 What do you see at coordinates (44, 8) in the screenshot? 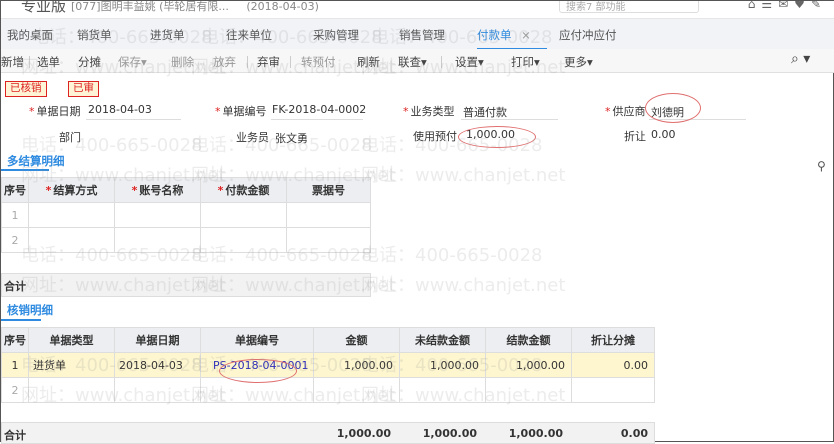
I see `app-name: 专业版` at bounding box center [44, 8].